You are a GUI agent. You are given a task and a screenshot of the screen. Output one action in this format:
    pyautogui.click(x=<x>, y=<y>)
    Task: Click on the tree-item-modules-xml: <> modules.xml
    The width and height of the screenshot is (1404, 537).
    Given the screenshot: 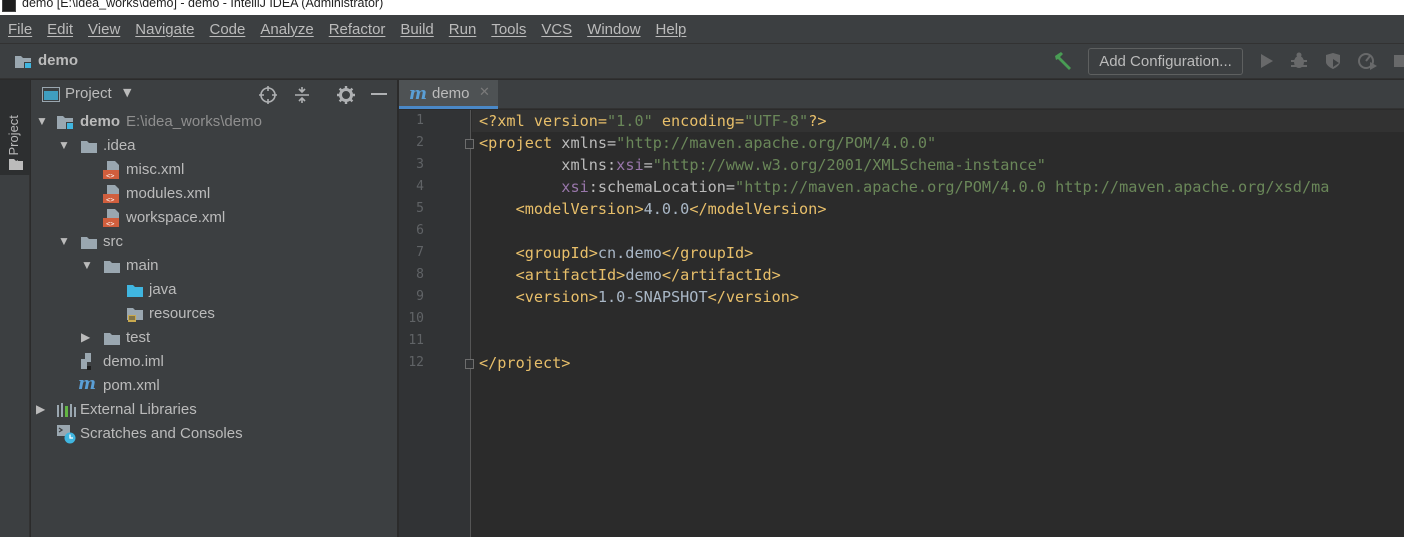 What is the action you would take?
    pyautogui.click(x=214, y=194)
    